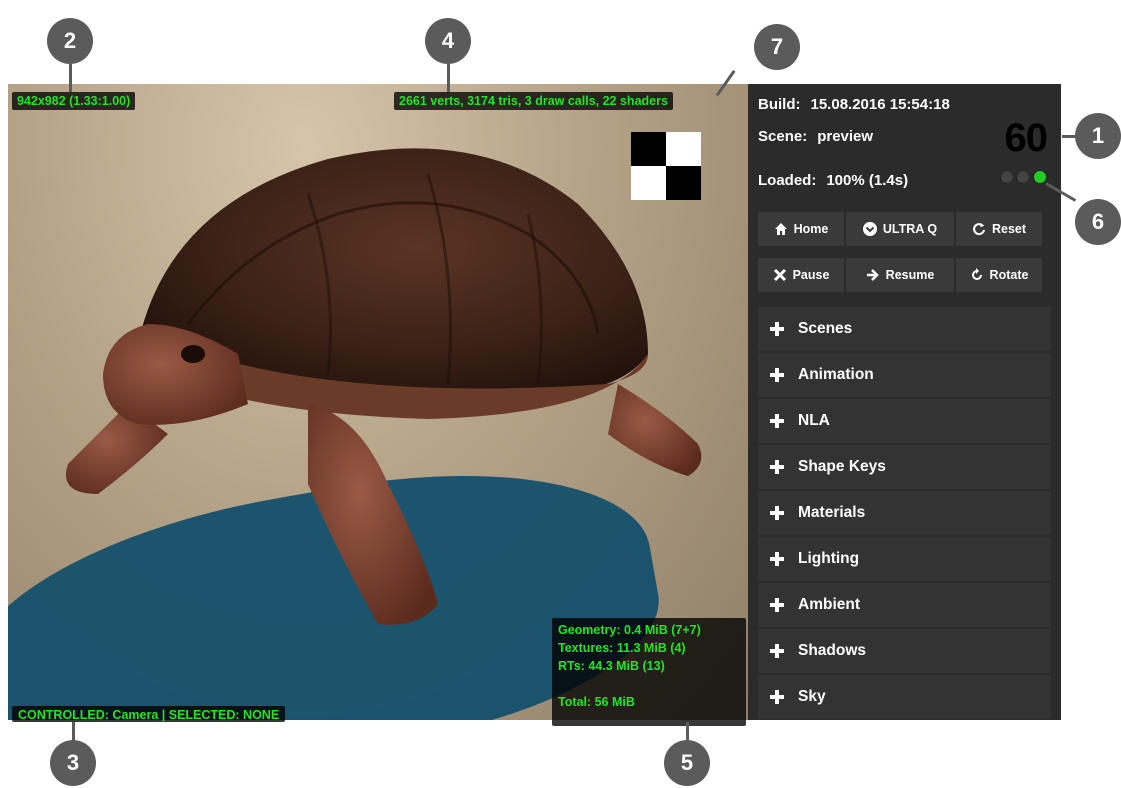 The image size is (1121, 788). I want to click on controlled-status: CONTROLLED: Camera | SELECTED: NONE, so click(149, 714).